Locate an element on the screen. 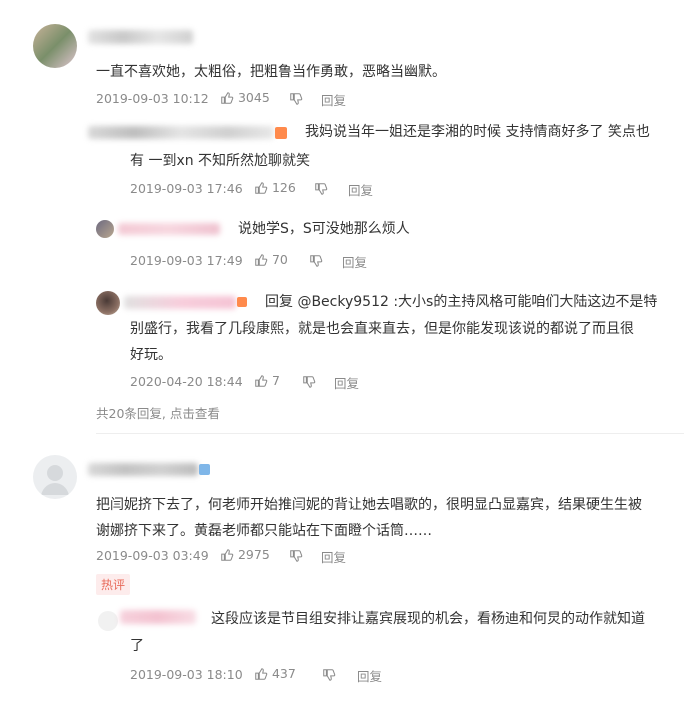 This screenshot has width=696, height=704. like-count: 437 is located at coordinates (283, 673).